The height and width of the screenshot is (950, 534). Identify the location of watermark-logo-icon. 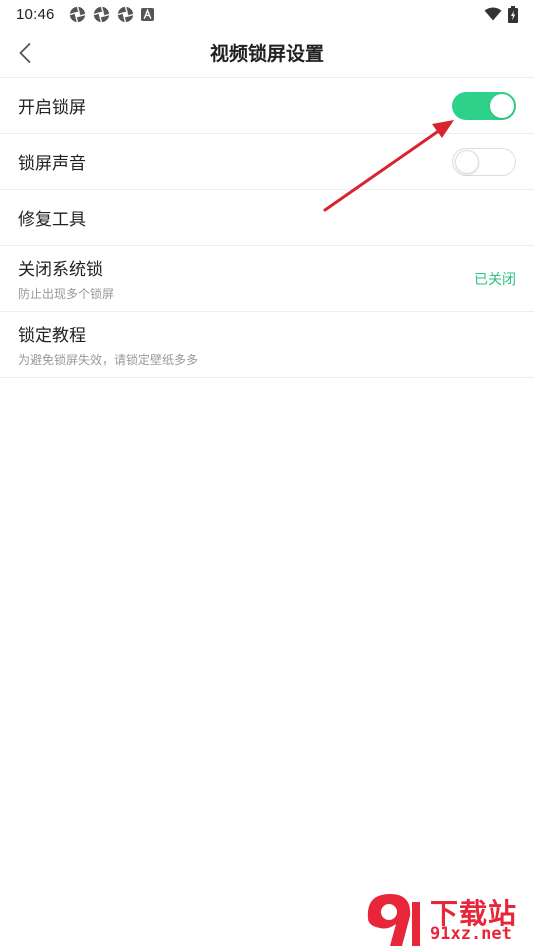
(393, 920).